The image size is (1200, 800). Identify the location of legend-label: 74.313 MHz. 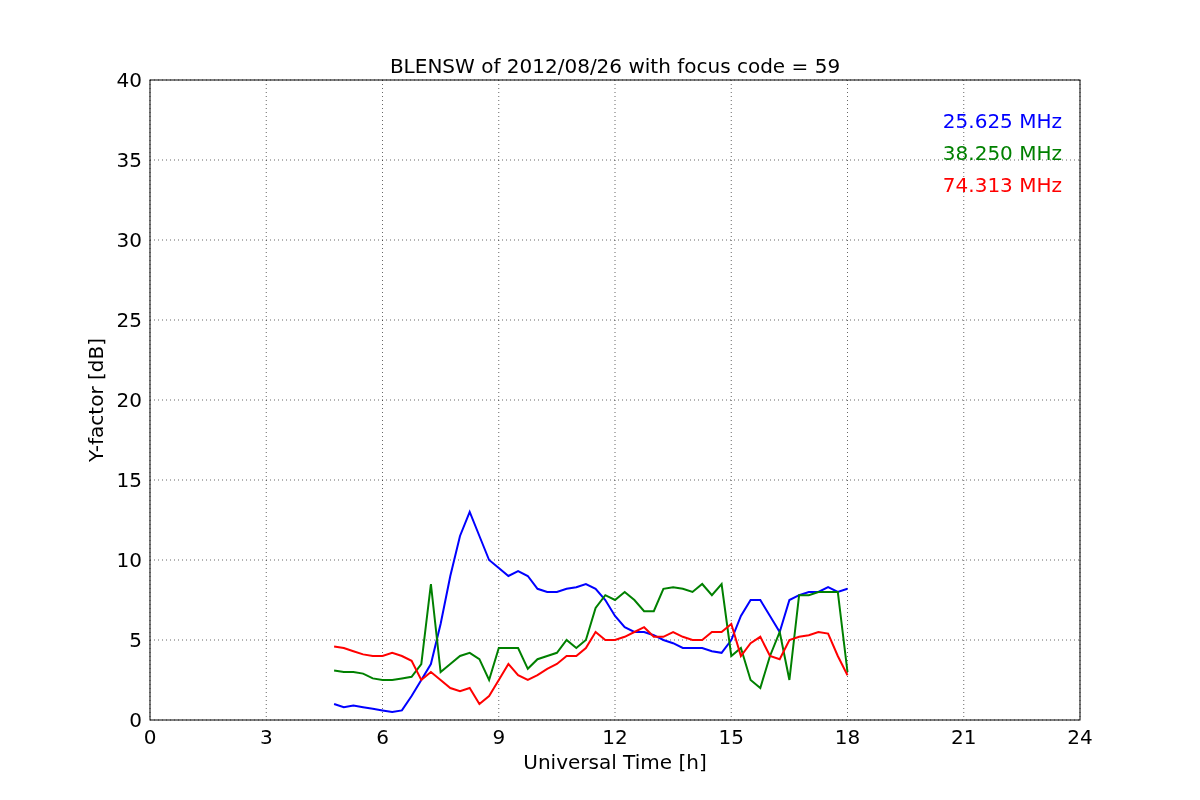
(1002, 185).